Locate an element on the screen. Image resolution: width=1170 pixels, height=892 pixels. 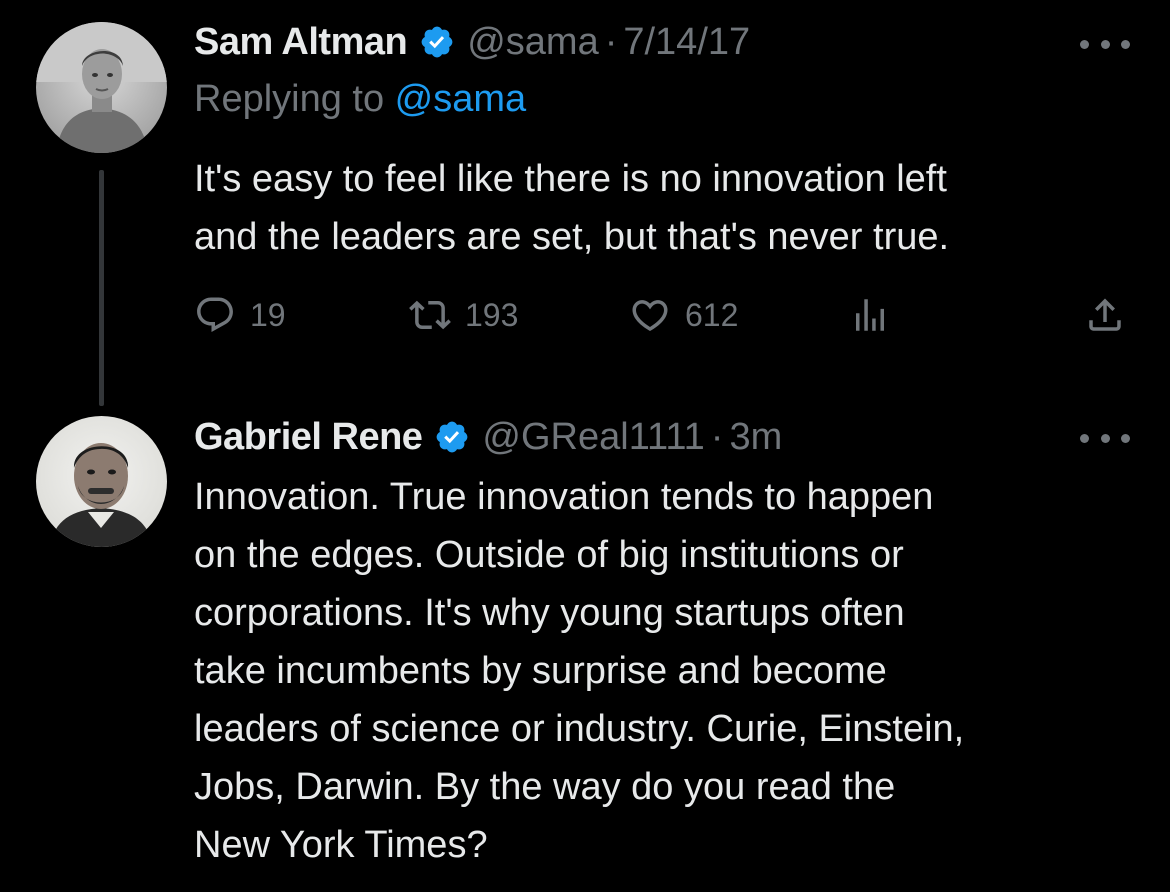
tweet-header: Sam Altman @sama · 7/14/17 is located at coordinates (607, 42).